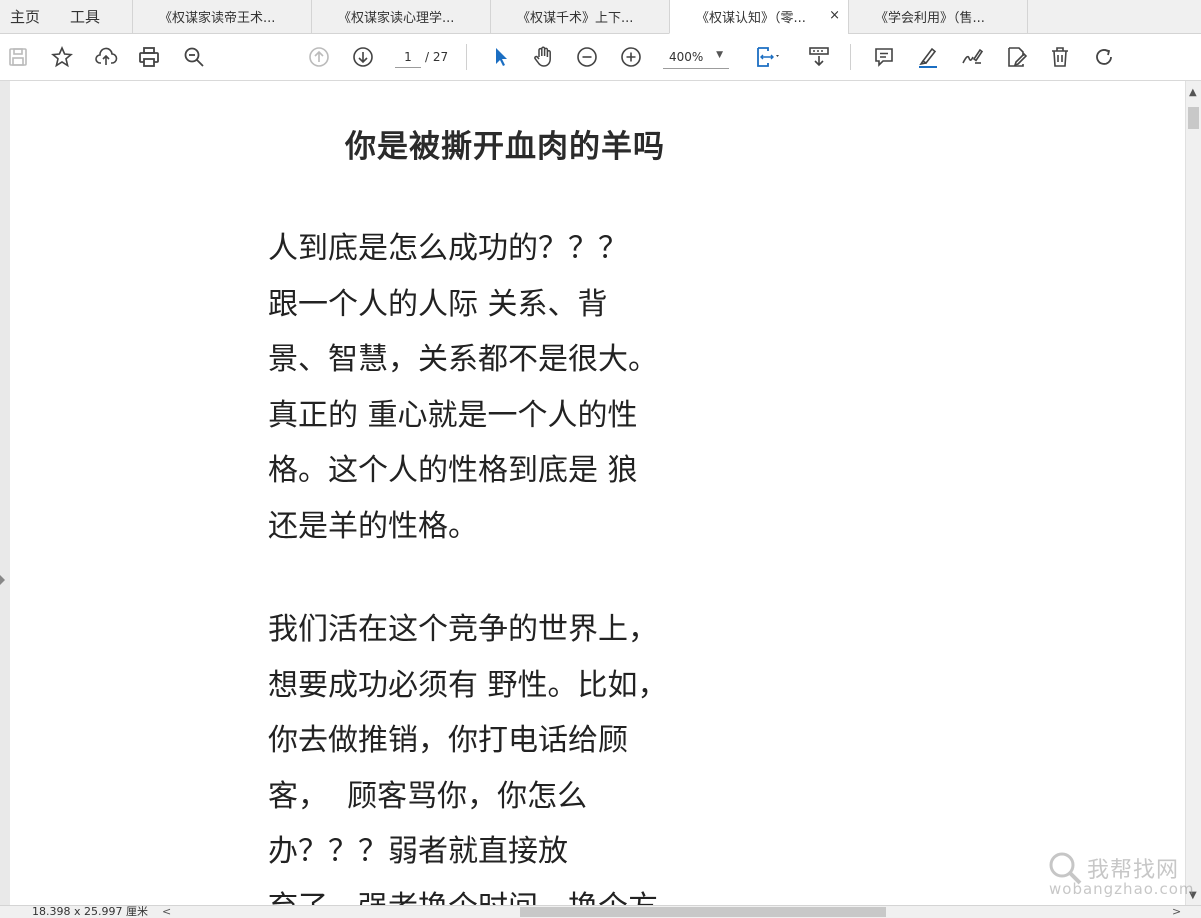  I want to click on upload-icon, so click(106, 57).